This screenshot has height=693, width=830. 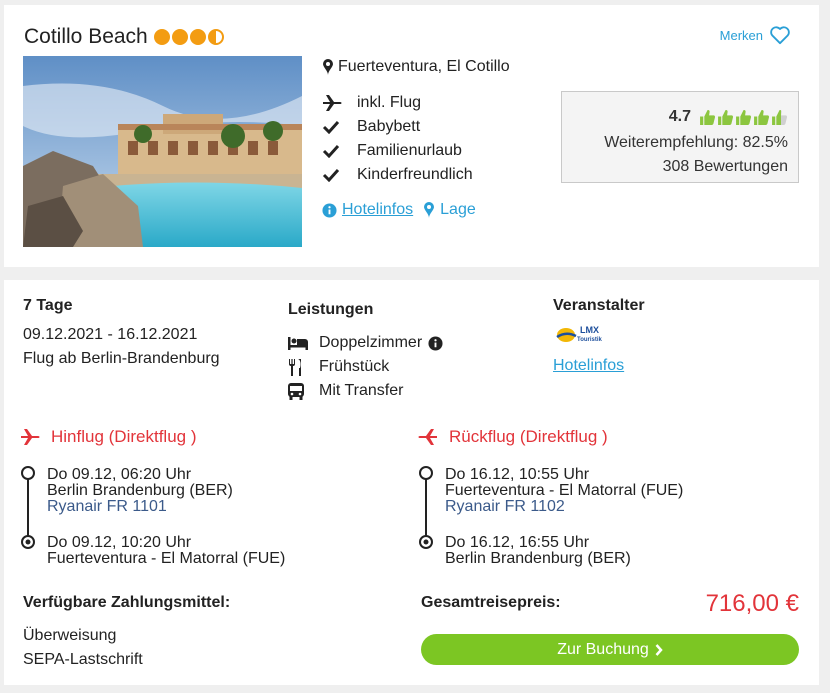 I want to click on service-list: Doppelzimmer Frühstück Mit Transfer, so click(x=365, y=367).